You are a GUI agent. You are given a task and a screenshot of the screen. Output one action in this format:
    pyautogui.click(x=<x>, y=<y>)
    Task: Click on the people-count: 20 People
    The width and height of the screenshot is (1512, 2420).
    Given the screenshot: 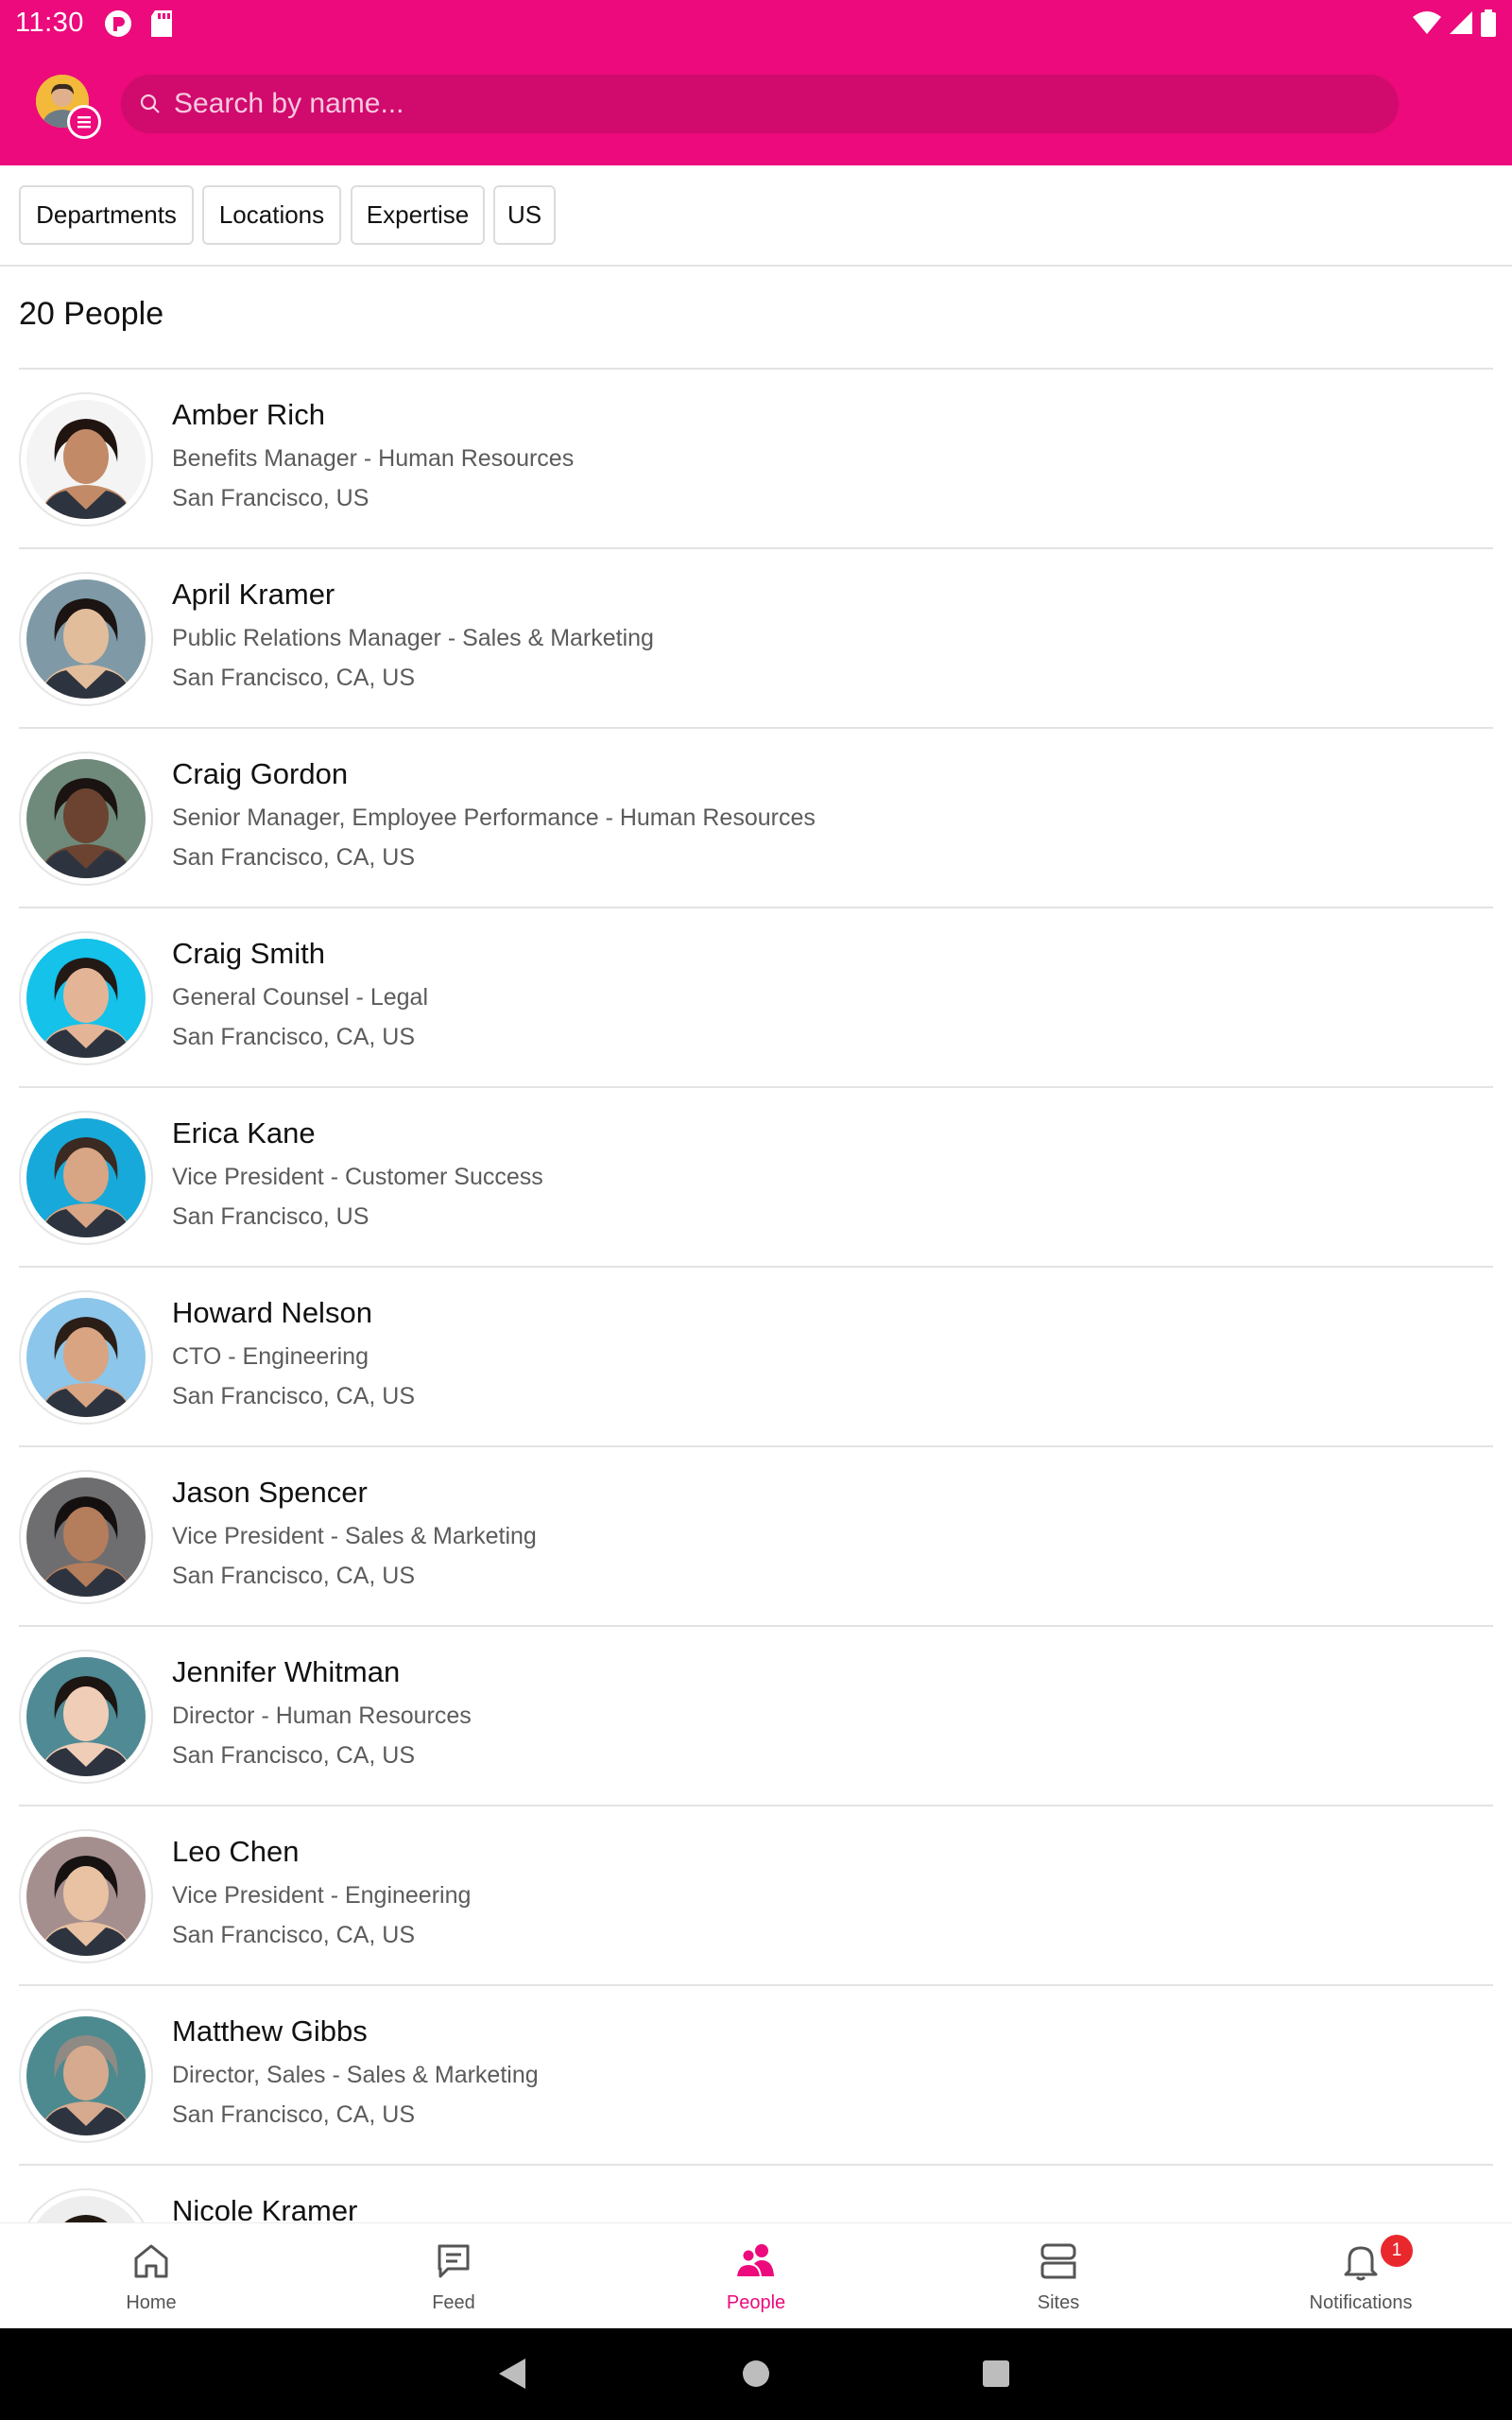 What is the action you would take?
    pyautogui.click(x=91, y=314)
    